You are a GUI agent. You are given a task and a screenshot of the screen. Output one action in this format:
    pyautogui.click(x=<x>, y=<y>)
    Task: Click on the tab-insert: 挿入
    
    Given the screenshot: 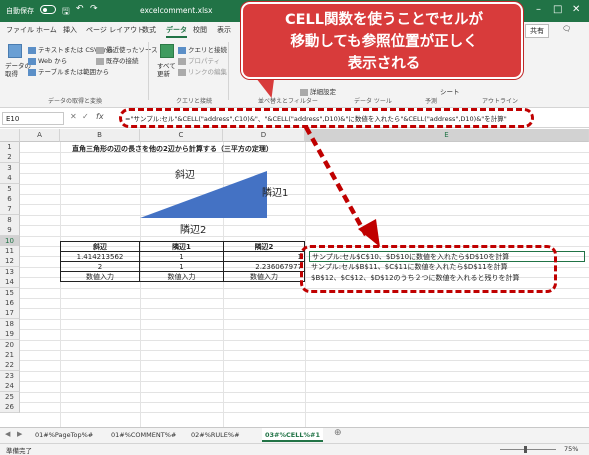 What is the action you would take?
    pyautogui.click(x=70, y=30)
    